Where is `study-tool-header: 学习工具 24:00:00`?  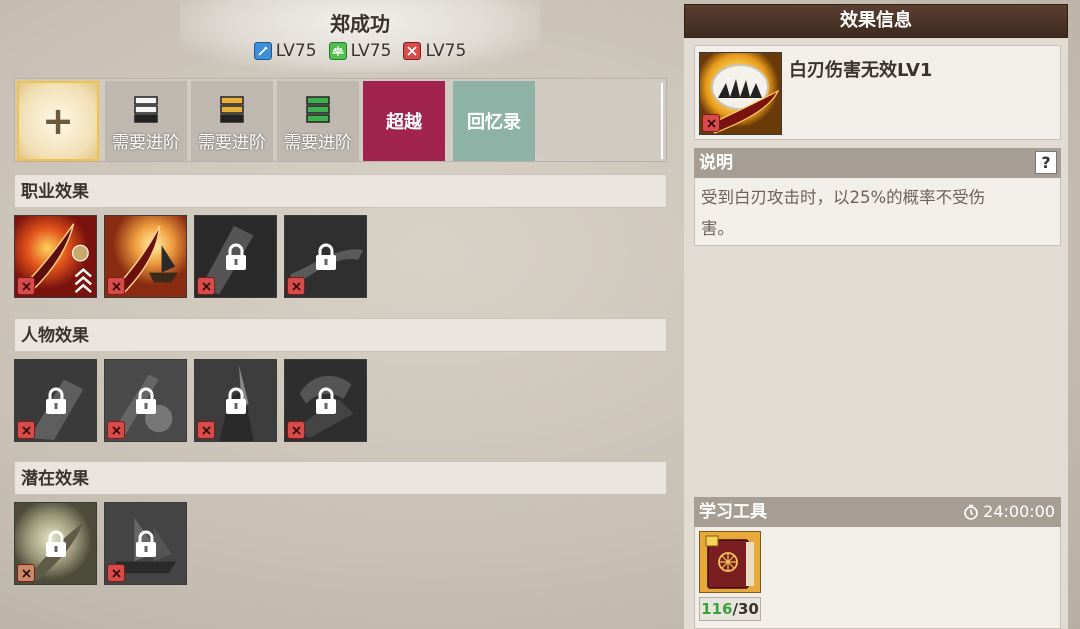
study-tool-header: 学习工具 24:00:00 is located at coordinates (877, 512).